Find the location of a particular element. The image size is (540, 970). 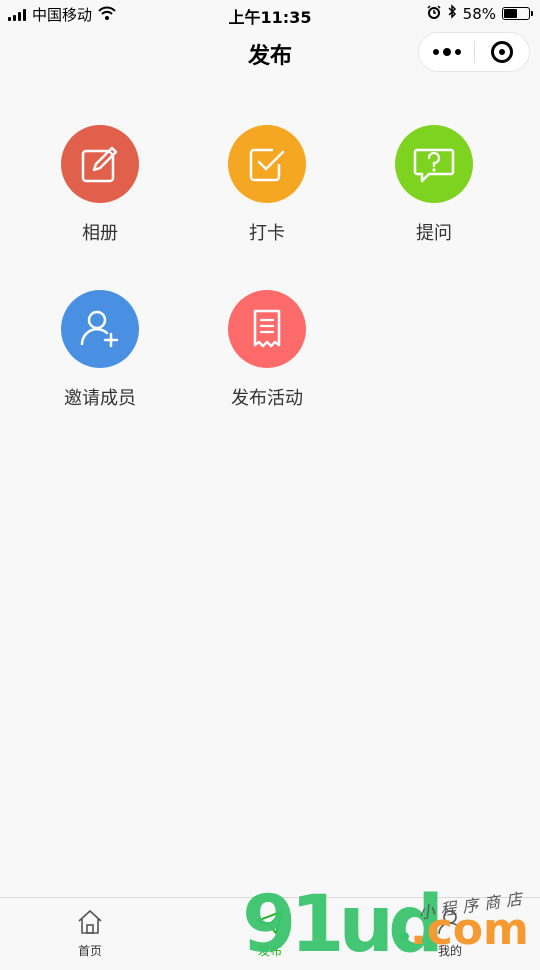

grid-item-label: 打卡 is located at coordinates (267, 233).